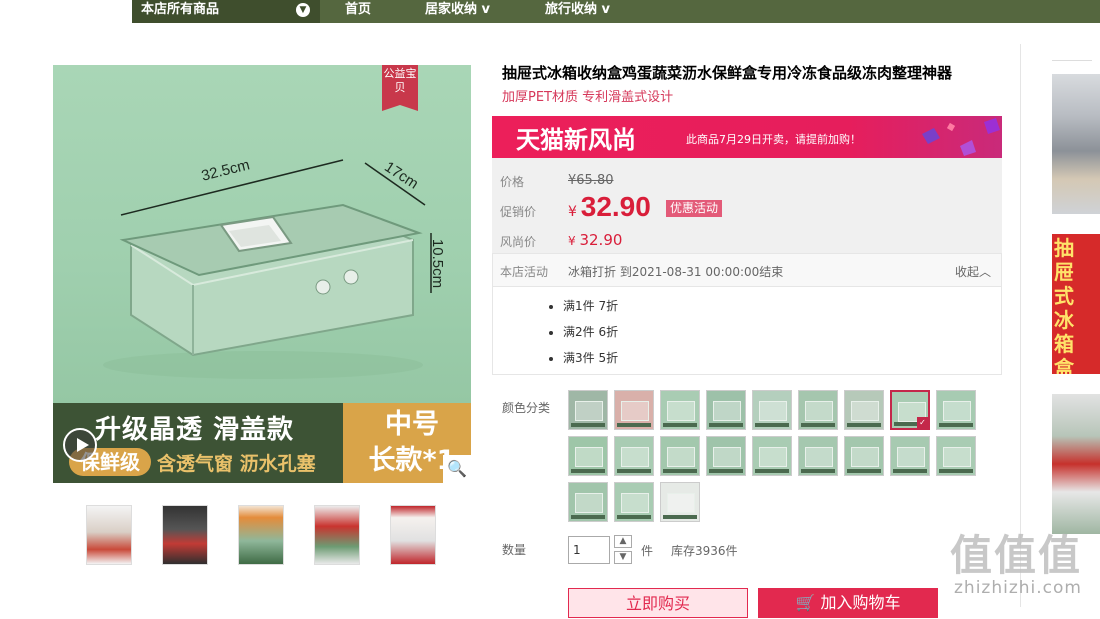  What do you see at coordinates (601, 240) in the screenshot?
I see `fs-price-value: 32.90` at bounding box center [601, 240].